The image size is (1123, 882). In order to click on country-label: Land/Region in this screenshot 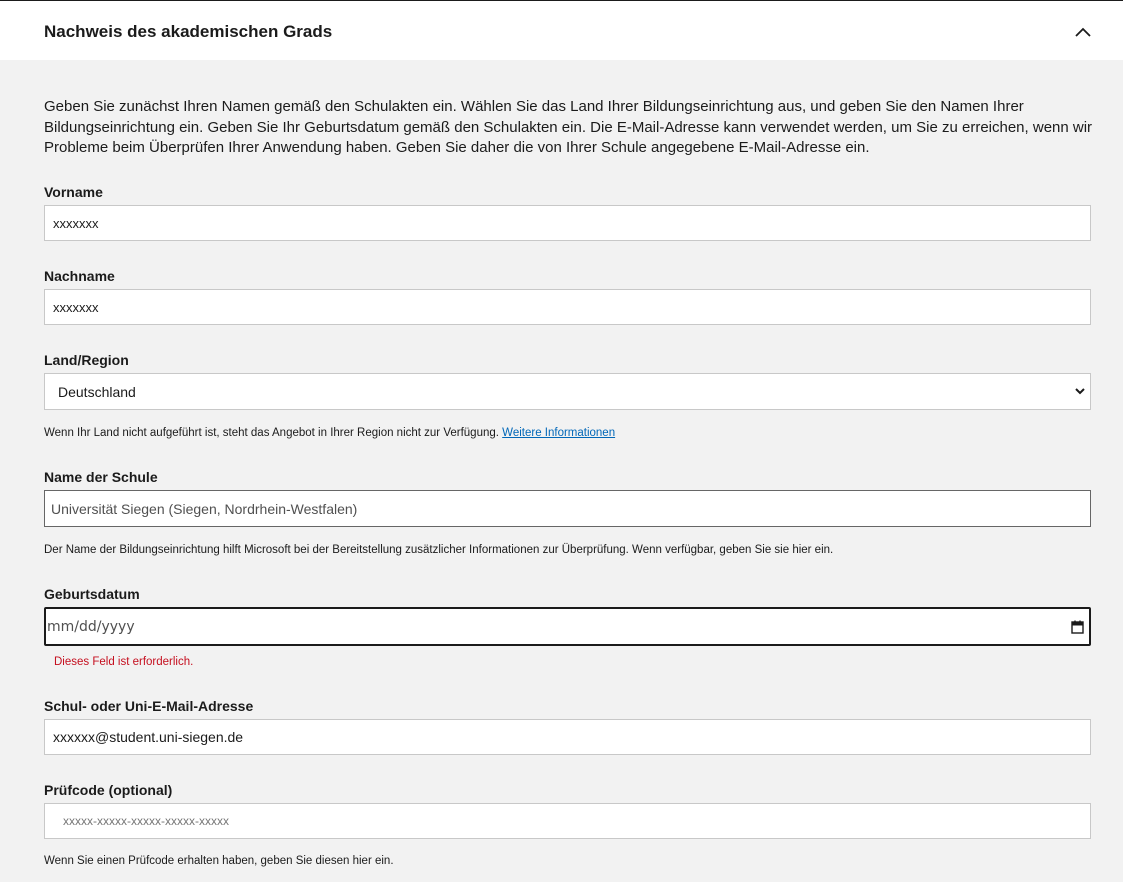, I will do `click(86, 360)`.